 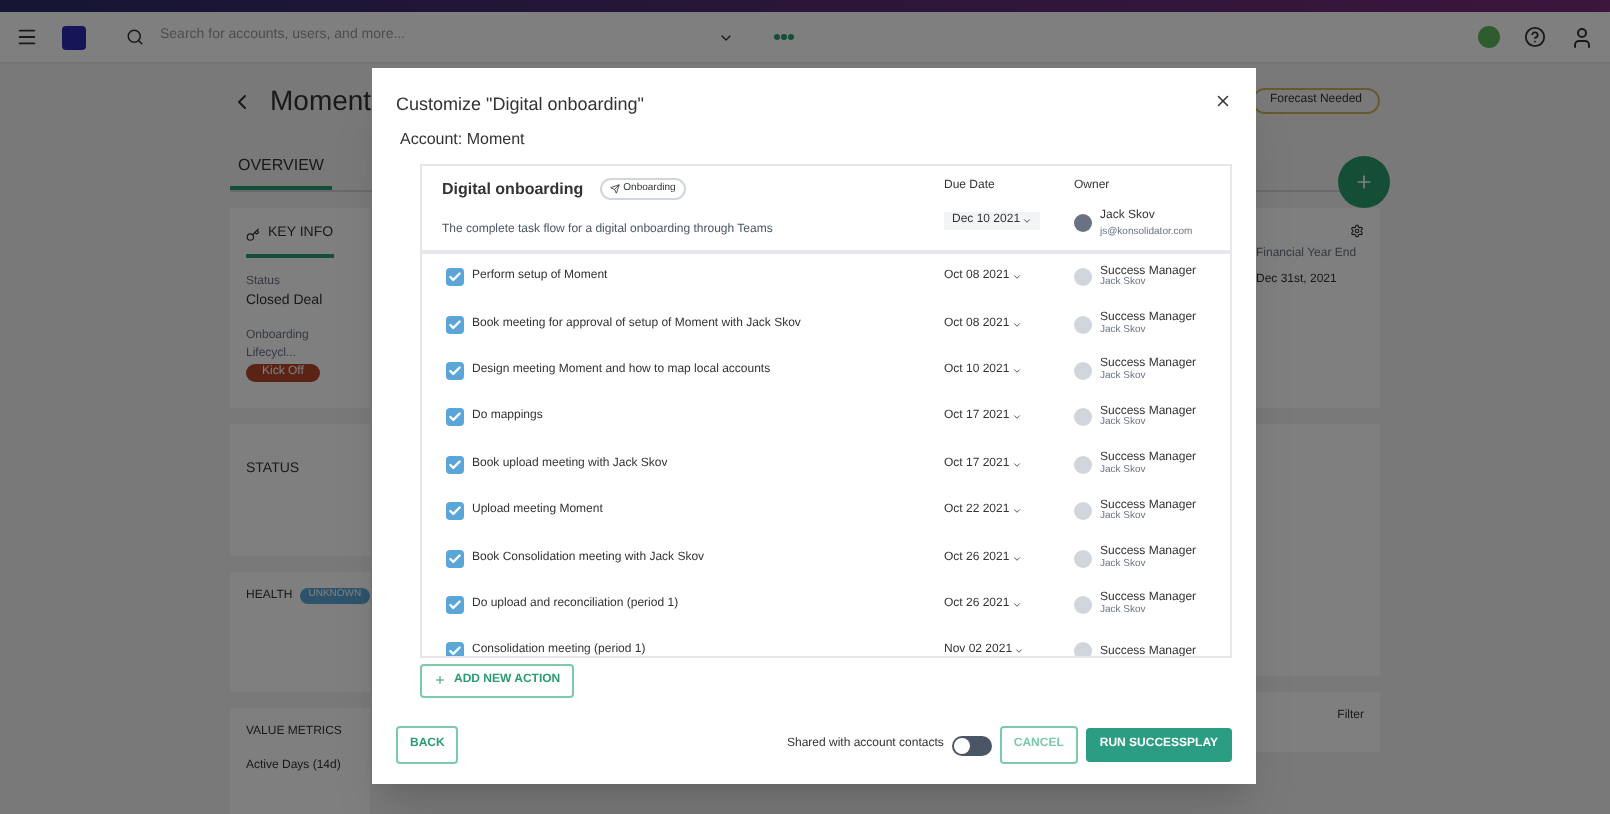 I want to click on play-name: Digital onboarding, so click(x=513, y=189).